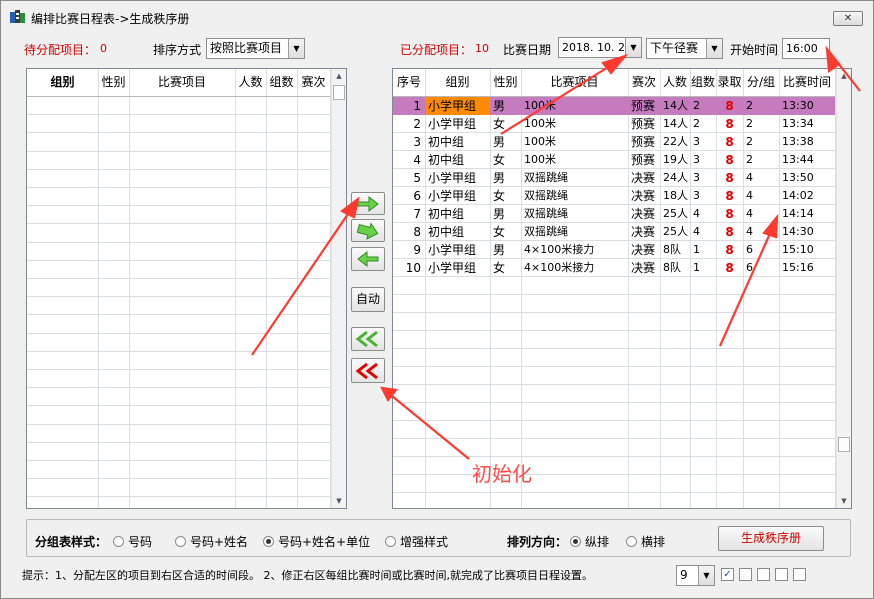 The height and width of the screenshot is (599, 874). I want to click on reset-left-green-button, so click(368, 339).